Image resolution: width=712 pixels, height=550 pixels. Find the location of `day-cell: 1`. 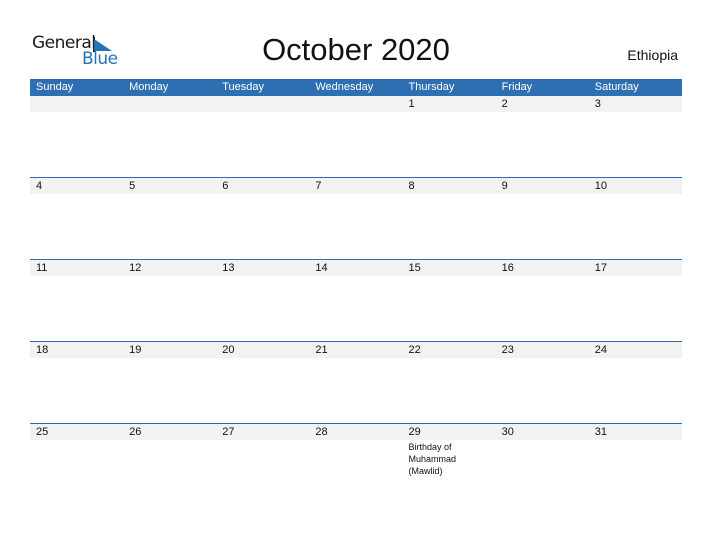

day-cell: 1 is located at coordinates (449, 104).